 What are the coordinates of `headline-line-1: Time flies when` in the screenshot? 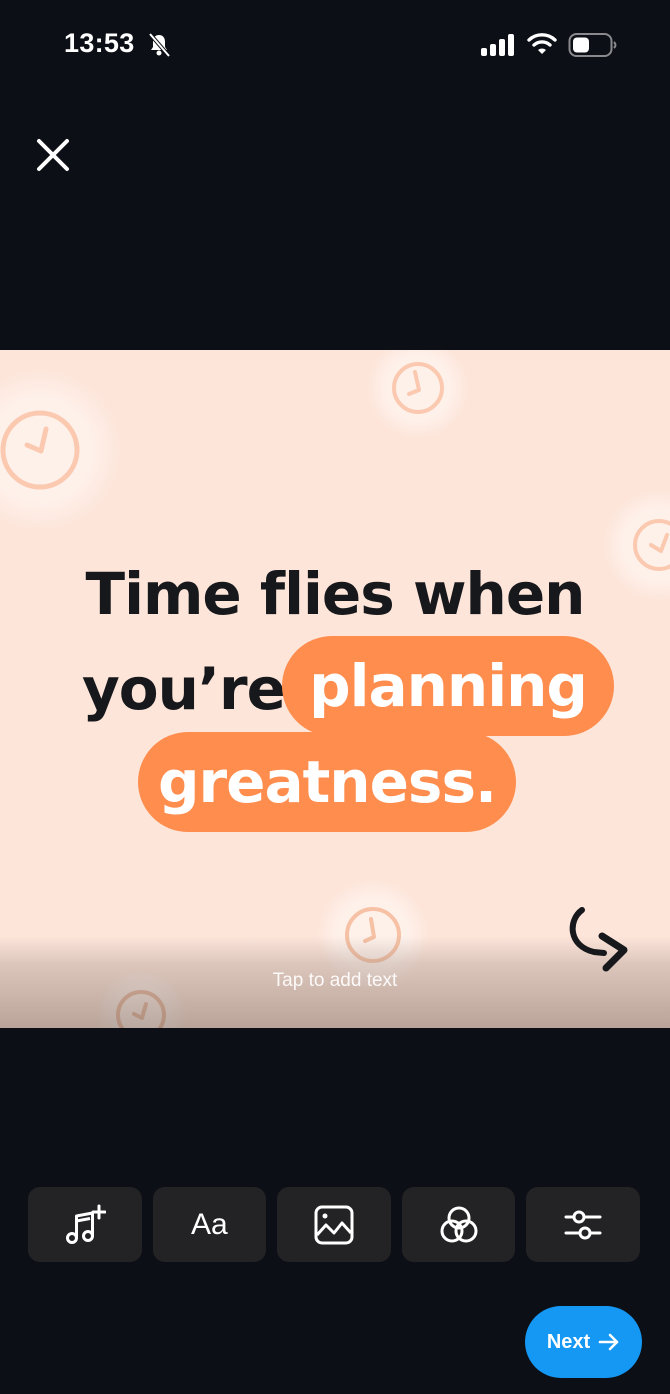 It's located at (335, 594).